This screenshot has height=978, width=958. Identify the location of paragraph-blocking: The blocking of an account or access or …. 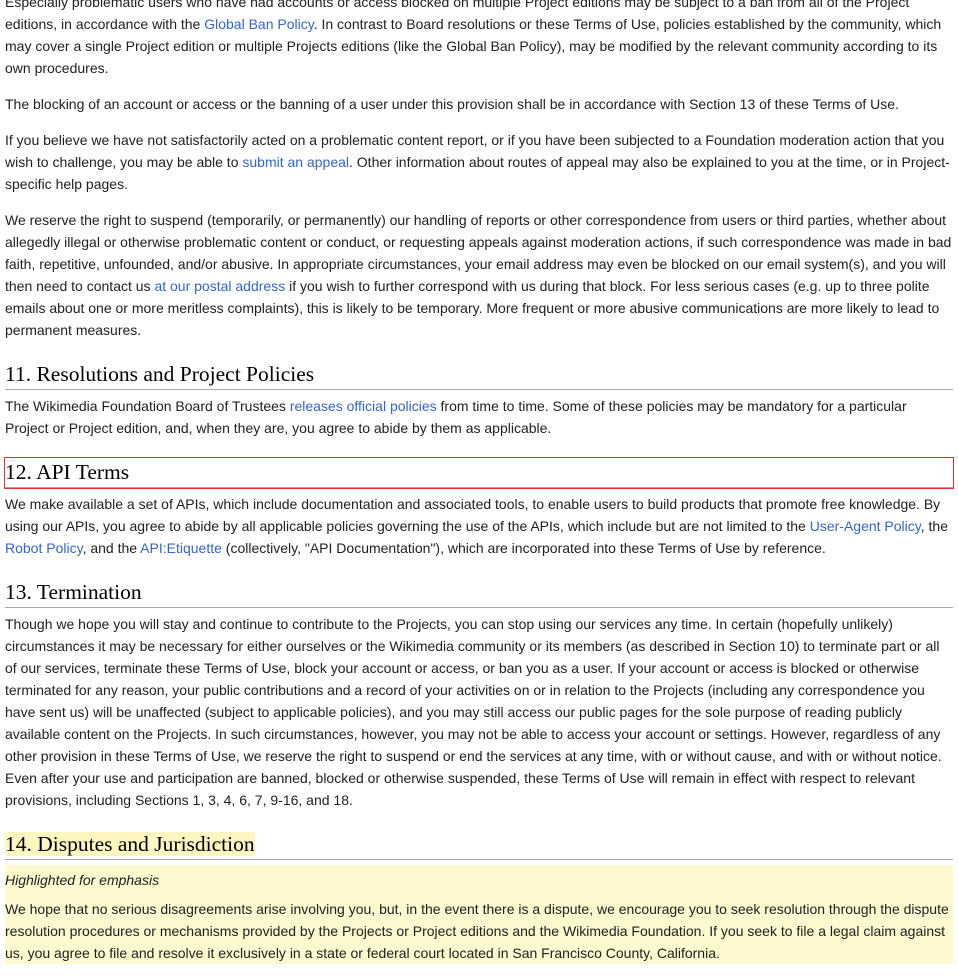
(452, 104).